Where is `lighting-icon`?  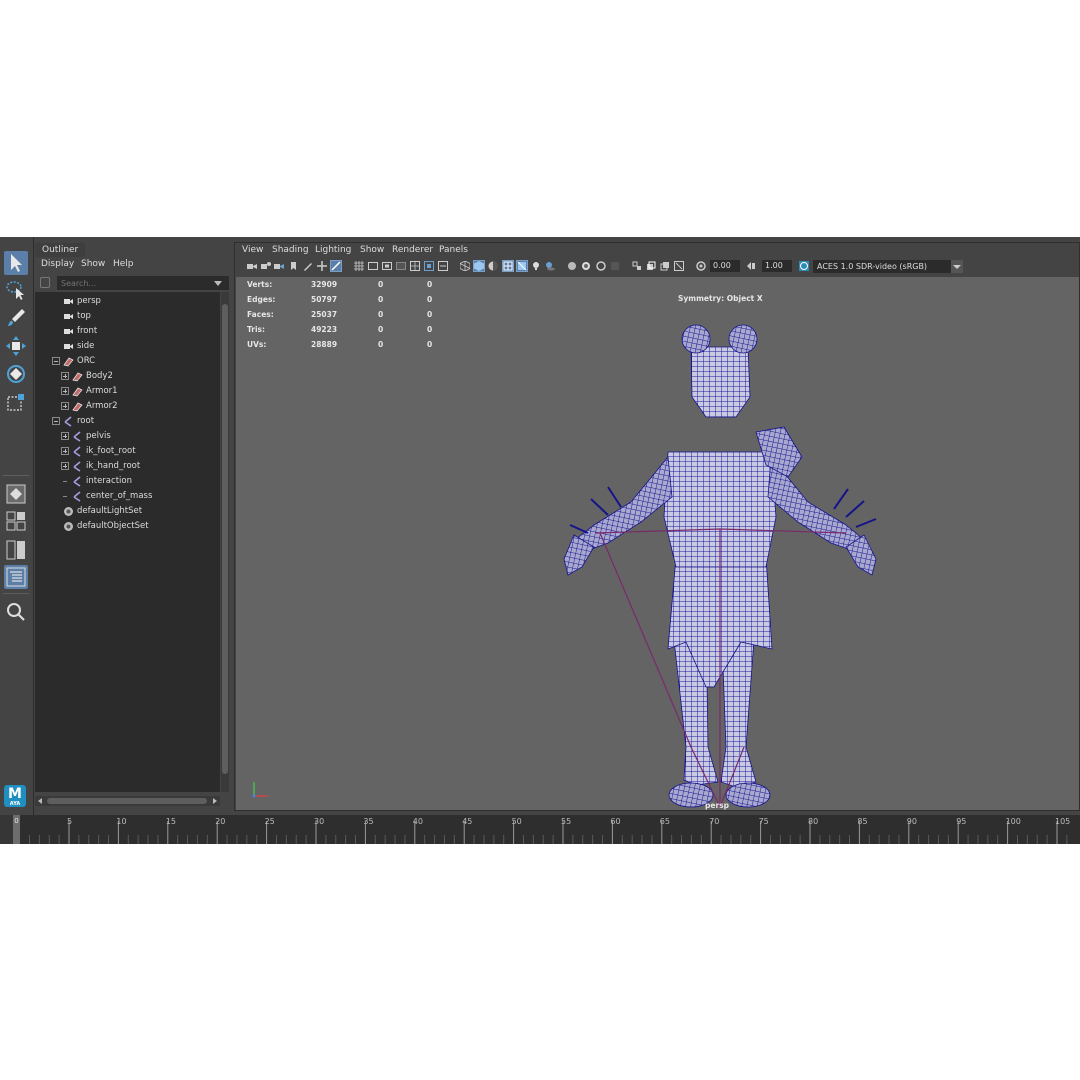 lighting-icon is located at coordinates (493, 266).